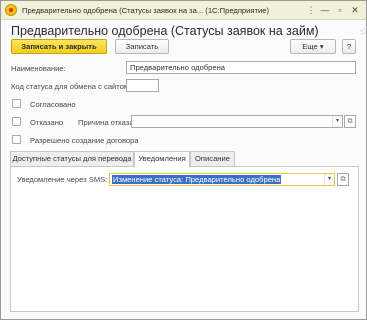  Describe the element at coordinates (310, 46) in the screenshot. I see `more-label: Еще` at that location.